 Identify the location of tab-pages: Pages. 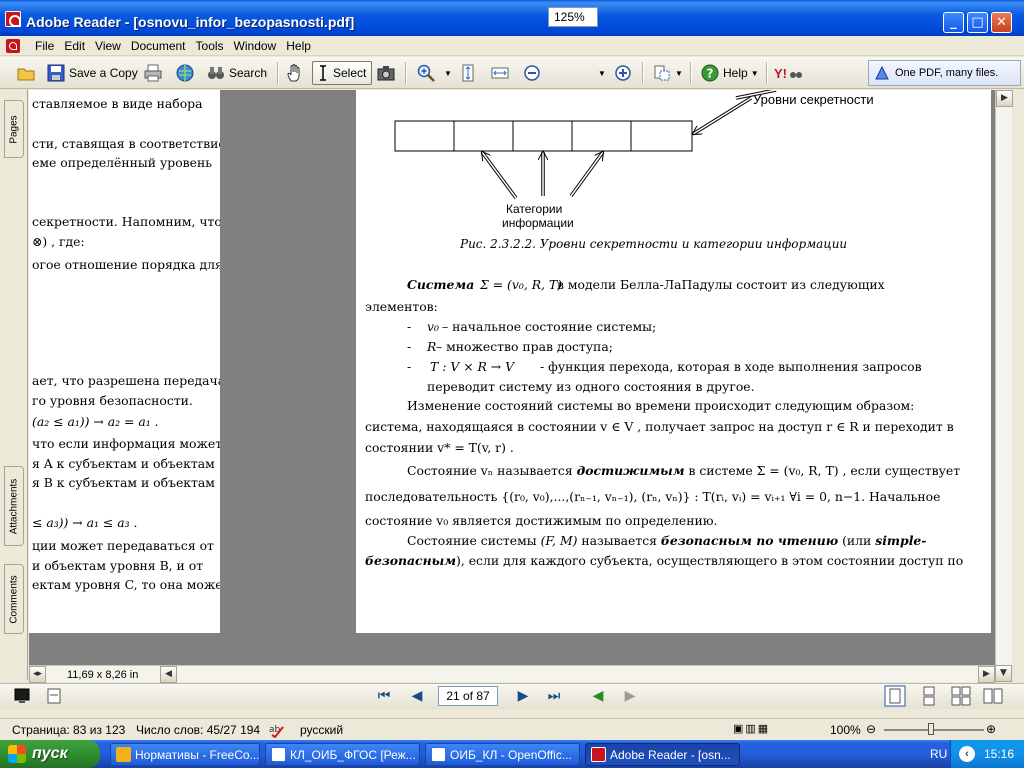
(14, 129).